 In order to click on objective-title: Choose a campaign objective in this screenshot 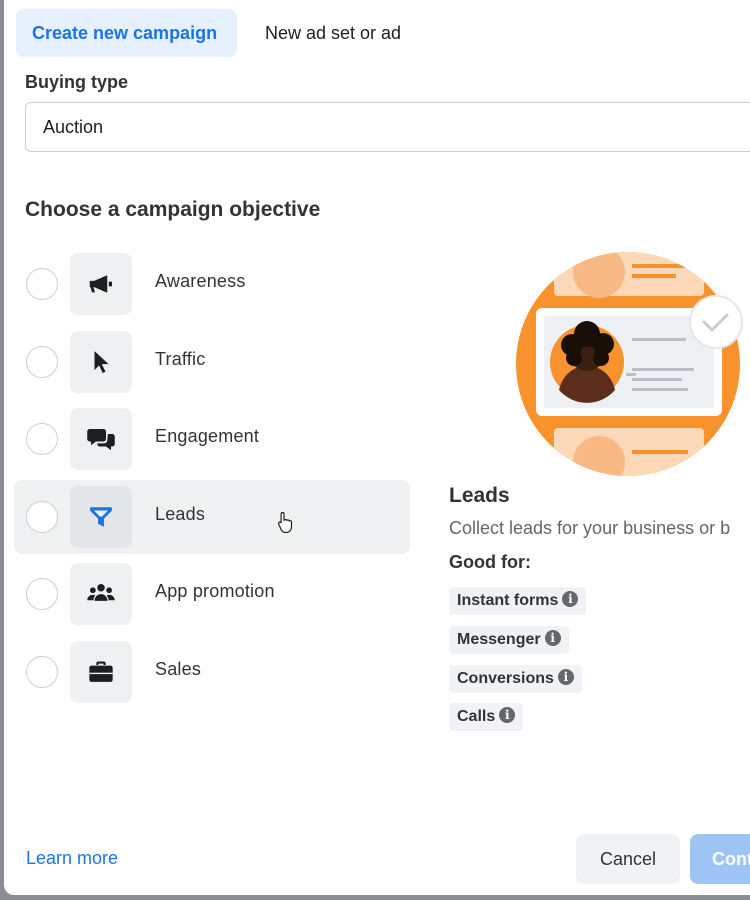, I will do `click(173, 209)`.